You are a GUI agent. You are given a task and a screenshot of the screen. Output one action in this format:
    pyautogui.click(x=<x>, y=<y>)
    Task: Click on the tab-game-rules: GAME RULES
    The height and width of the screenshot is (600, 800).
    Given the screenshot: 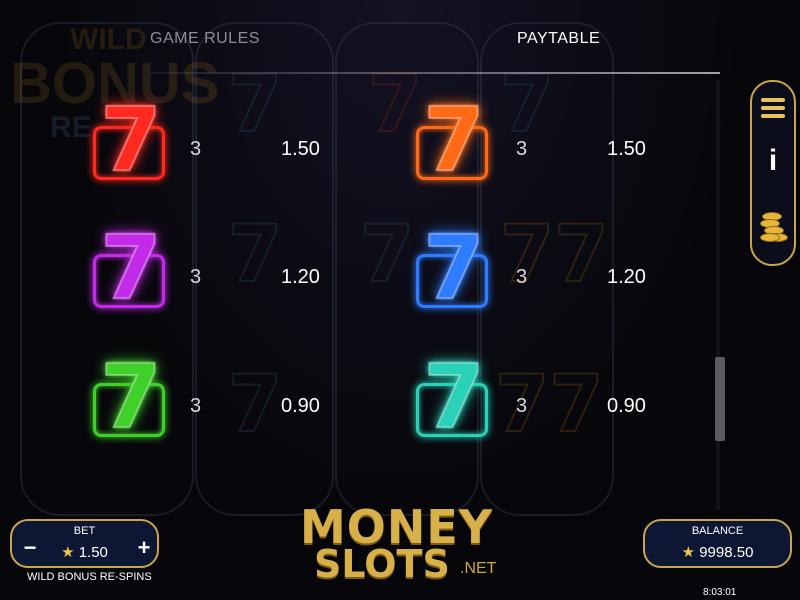 What is the action you would take?
    pyautogui.click(x=205, y=39)
    